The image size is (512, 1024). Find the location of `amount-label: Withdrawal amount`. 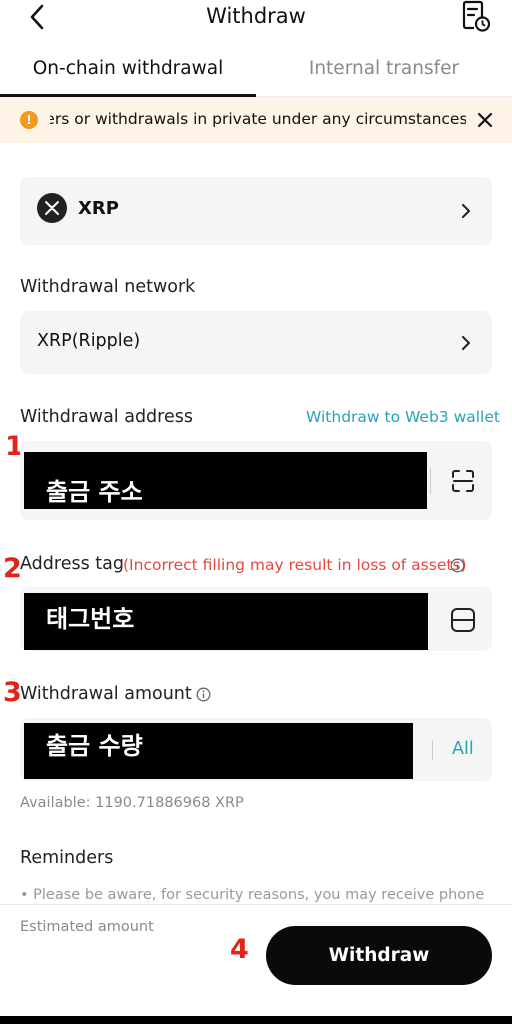

amount-label: Withdrawal amount is located at coordinates (106, 694).